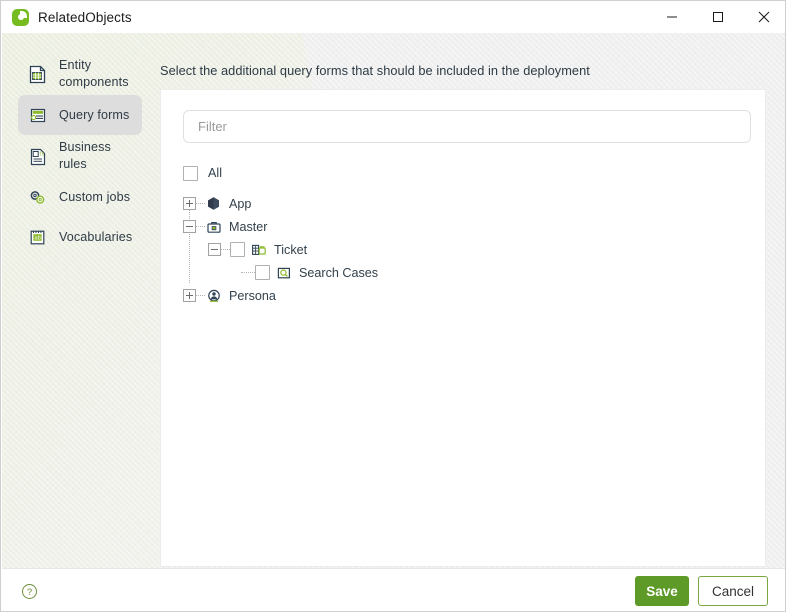  I want to click on entity-table-icon, so click(258, 249).